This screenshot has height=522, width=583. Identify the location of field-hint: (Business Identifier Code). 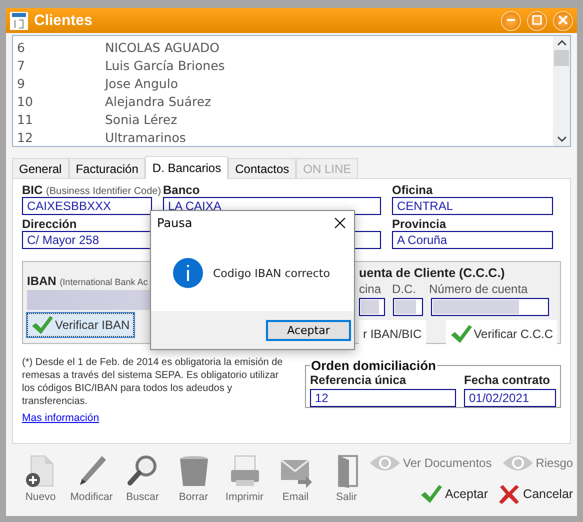
(104, 191).